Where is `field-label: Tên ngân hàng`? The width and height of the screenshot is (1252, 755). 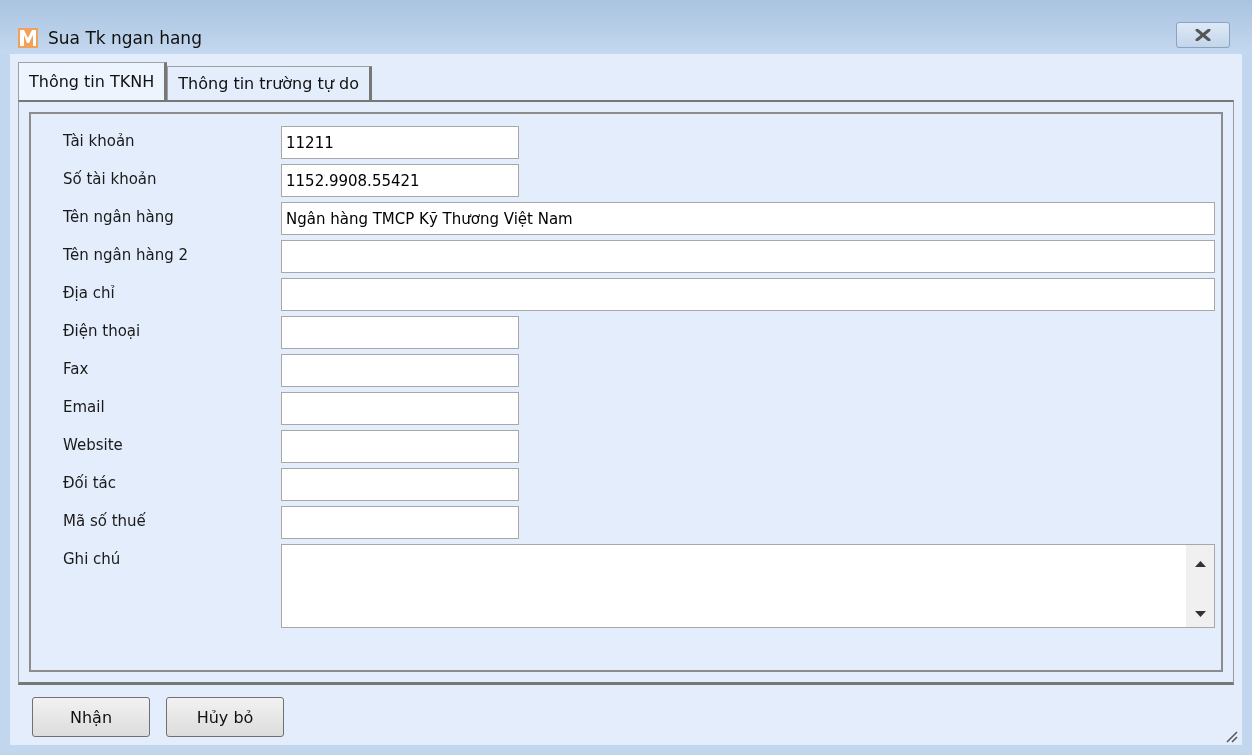
field-label: Tên ngân hàng is located at coordinates (118, 216).